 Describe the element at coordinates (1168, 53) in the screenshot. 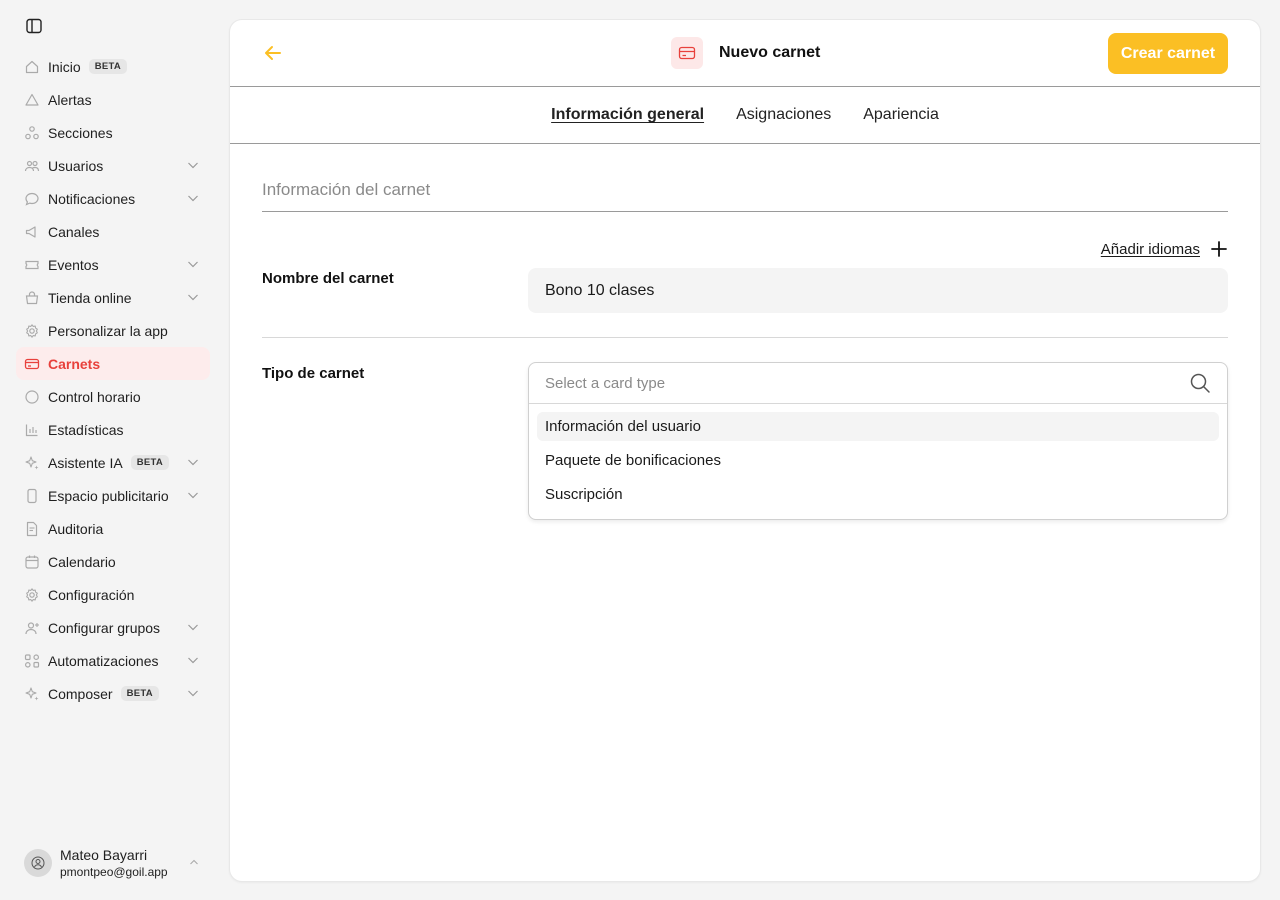

I see `create-card-button: Crear carnet` at that location.